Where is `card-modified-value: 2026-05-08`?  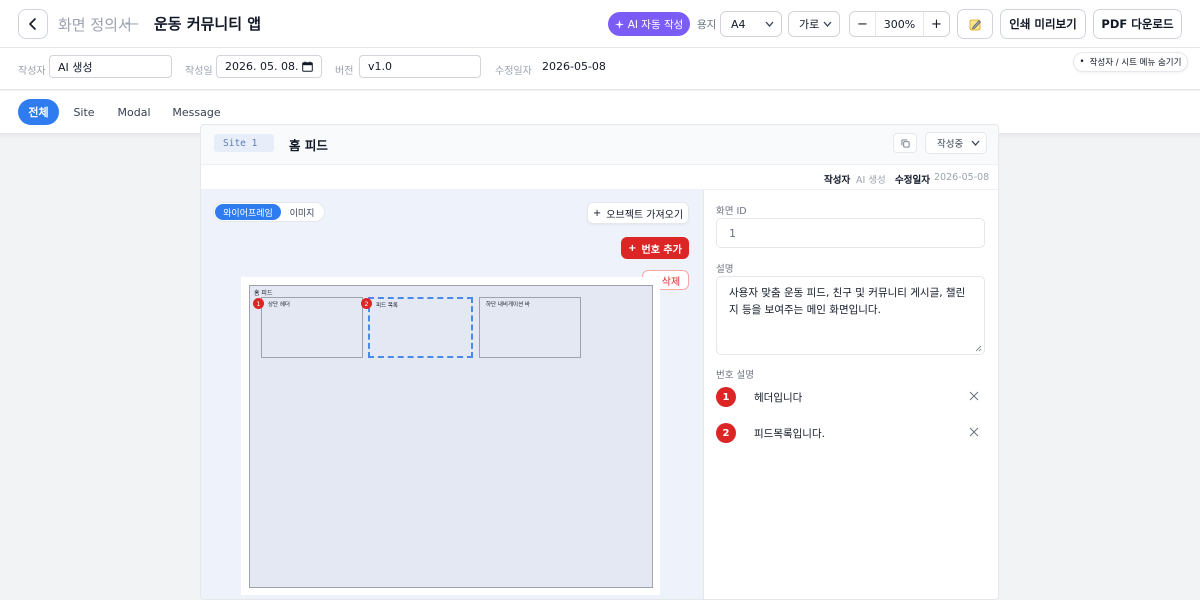
card-modified-value: 2026-05-08 is located at coordinates (962, 177).